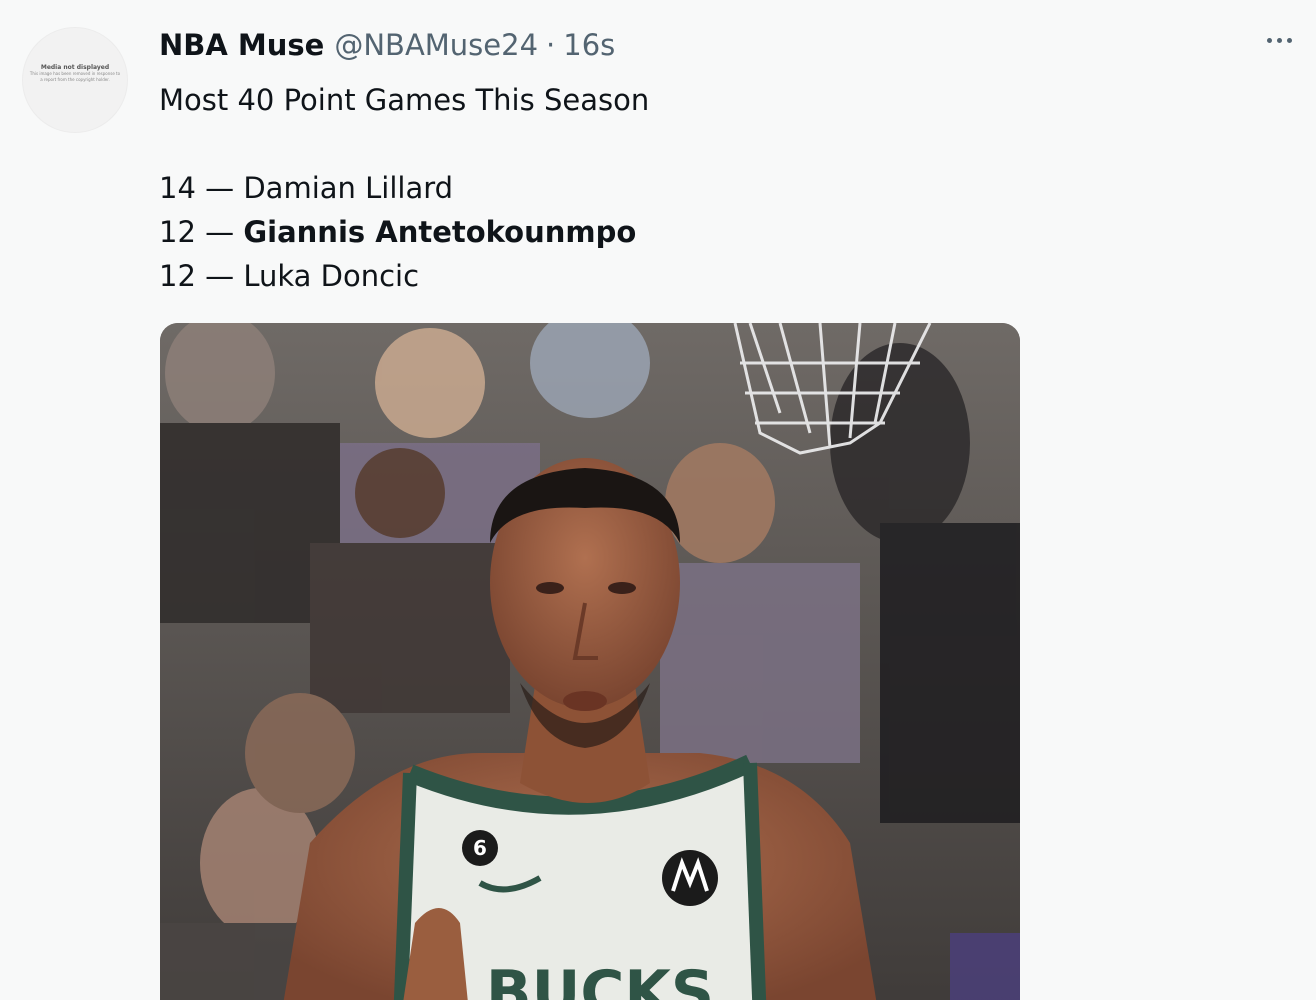 Image resolution: width=1316 pixels, height=1000 pixels. I want to click on tweet-title: Most 40 Point Games This Season, so click(404, 100).